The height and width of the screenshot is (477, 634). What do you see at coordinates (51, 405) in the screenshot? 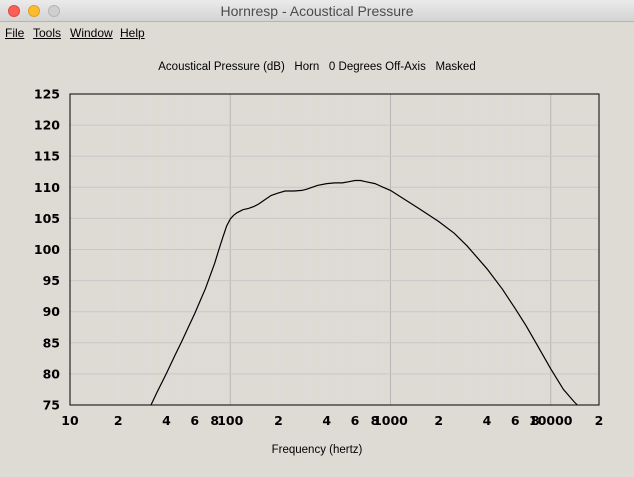
I see `y-tick-label: 75` at bounding box center [51, 405].